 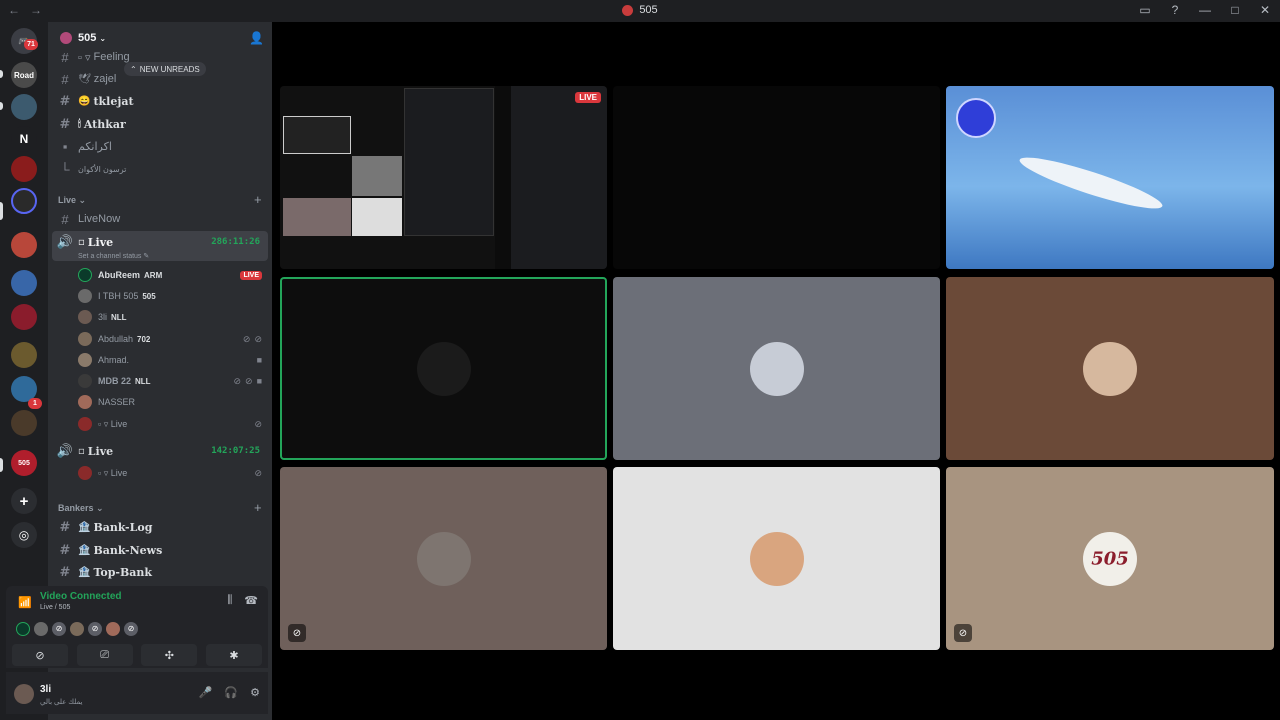 I want to click on channel-top-bank: # 🏦 Top-Bank, so click(x=161, y=572).